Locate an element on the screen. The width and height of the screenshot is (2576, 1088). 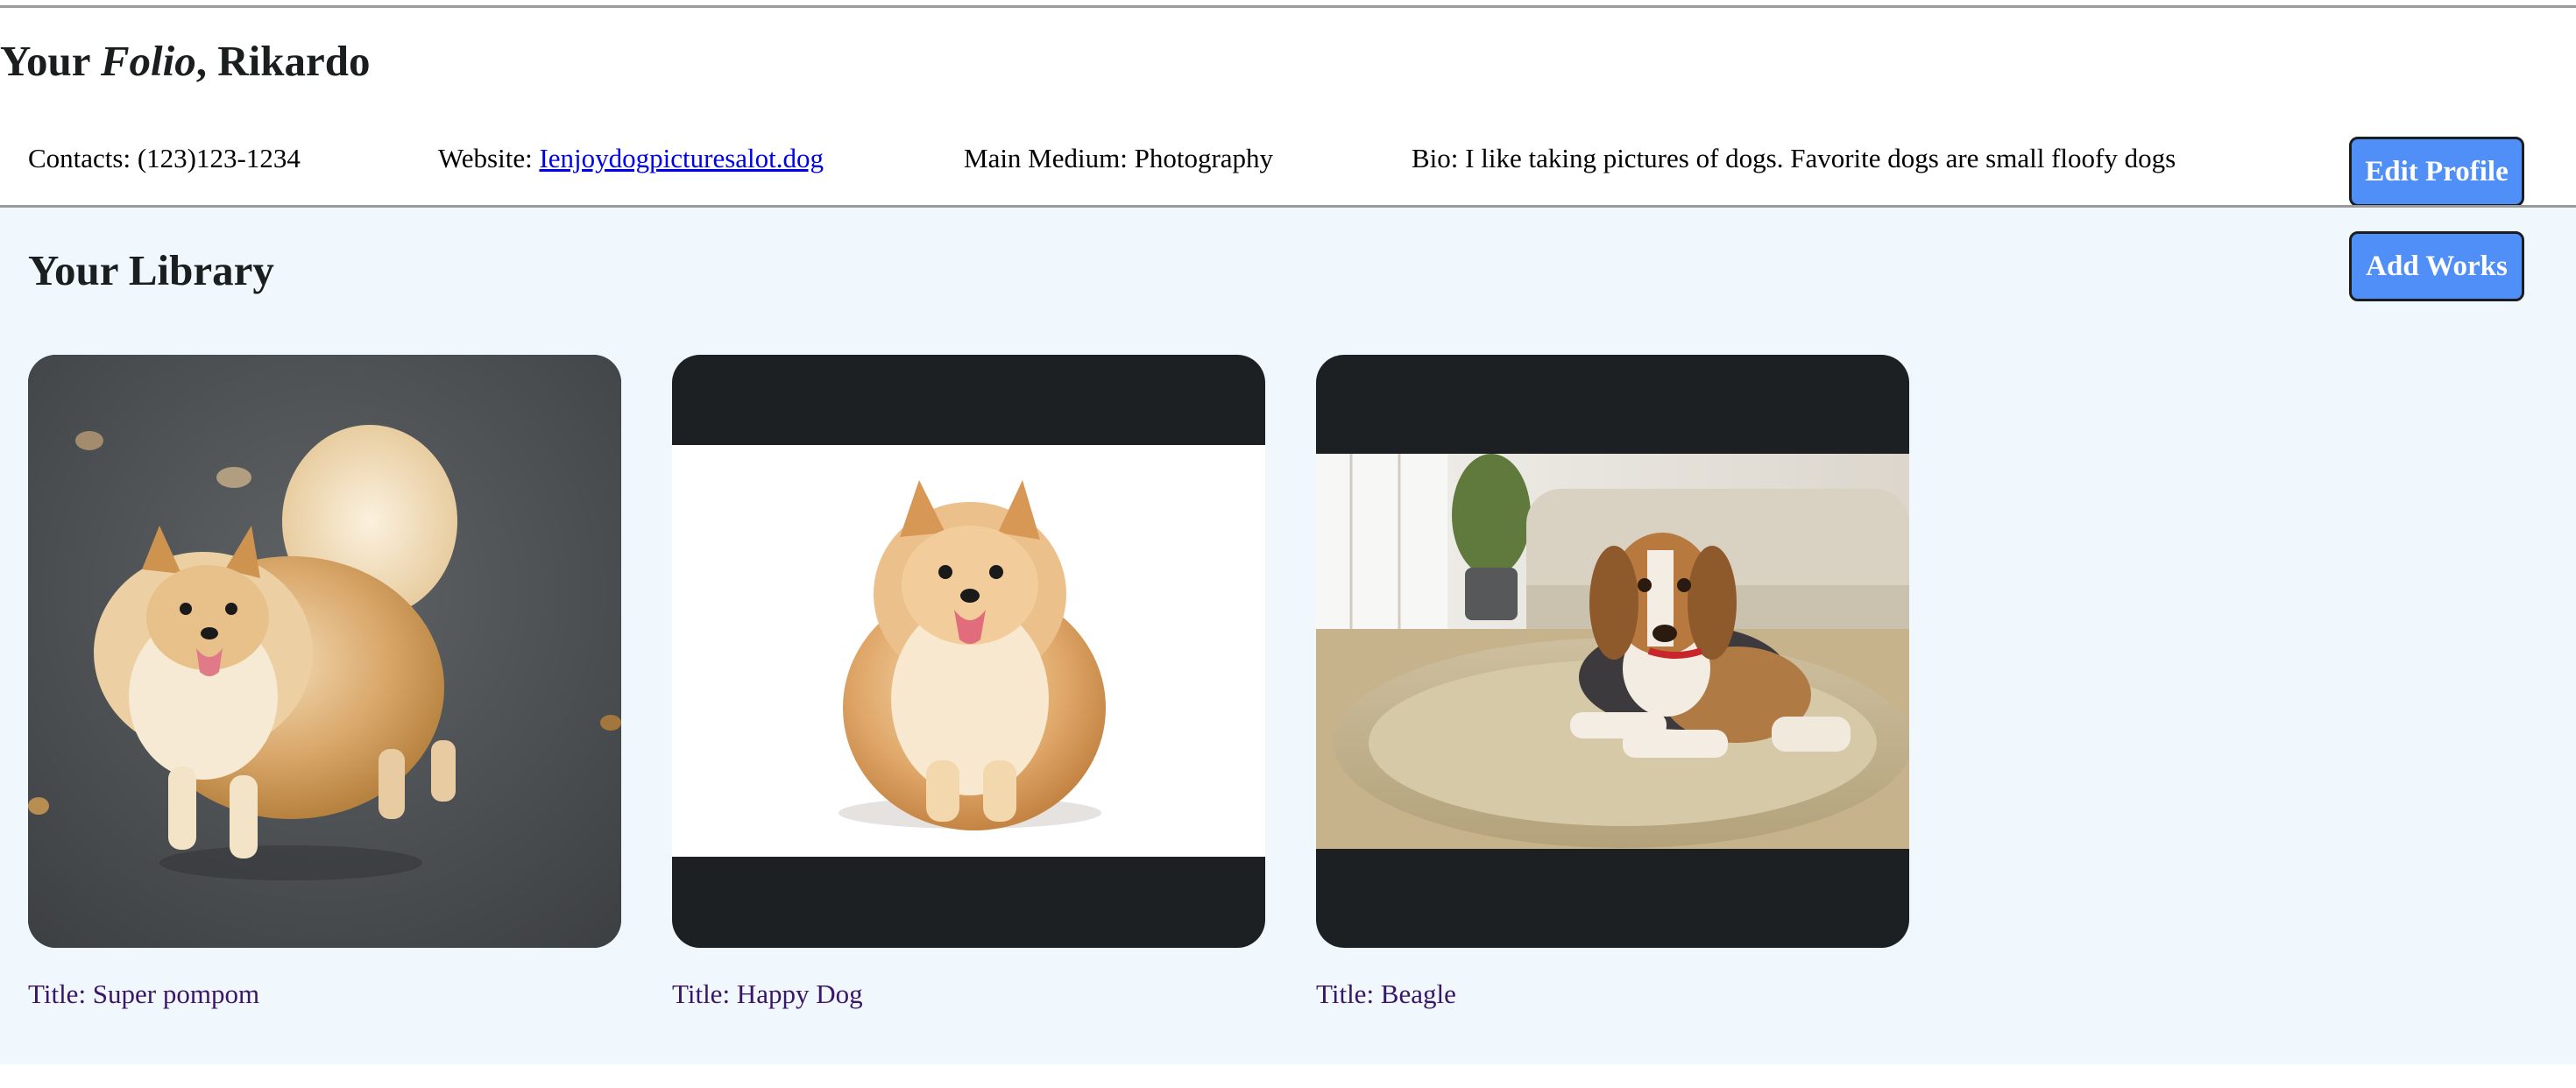
work-card: Title: Happy Dog is located at coordinates (968, 682).